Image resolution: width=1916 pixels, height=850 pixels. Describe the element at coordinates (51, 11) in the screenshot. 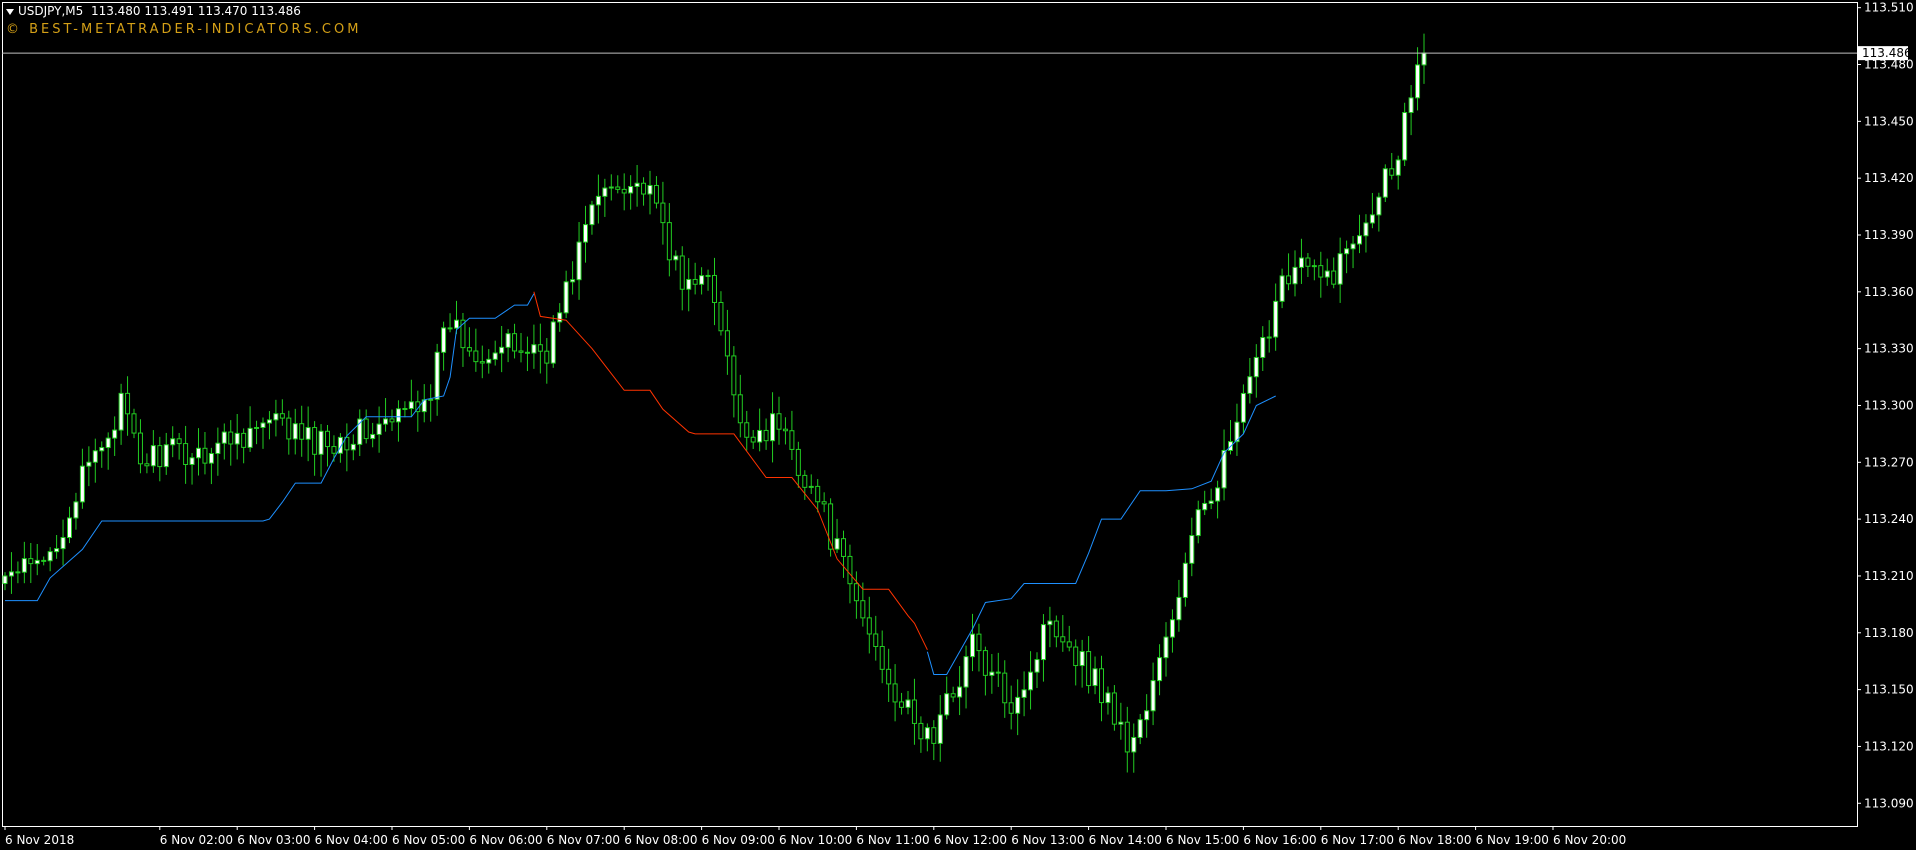

I see `symbol-label: USDJPY,M5` at that location.